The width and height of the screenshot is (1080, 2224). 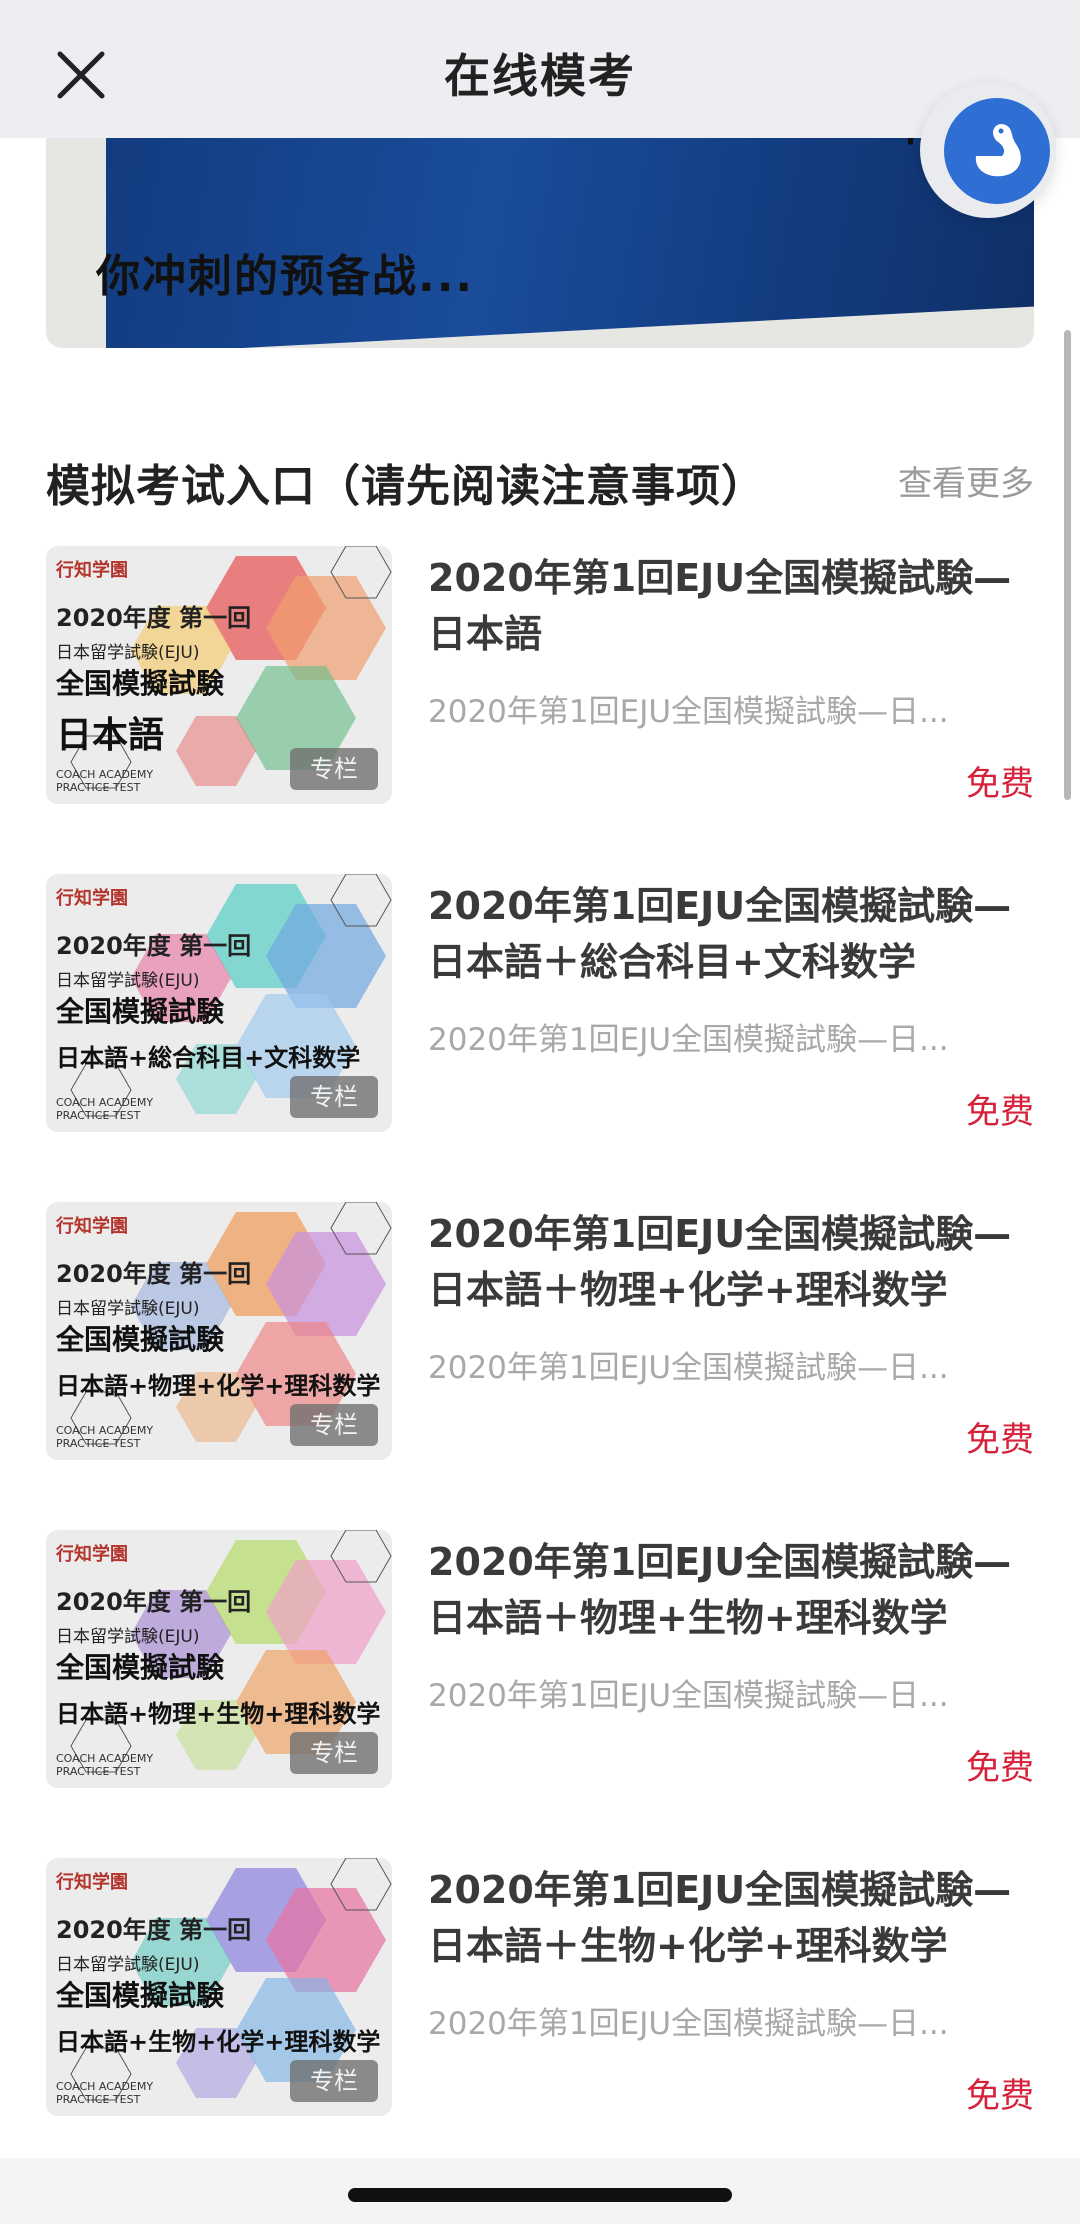 I want to click on page-title: 在线模考, so click(x=540, y=76).